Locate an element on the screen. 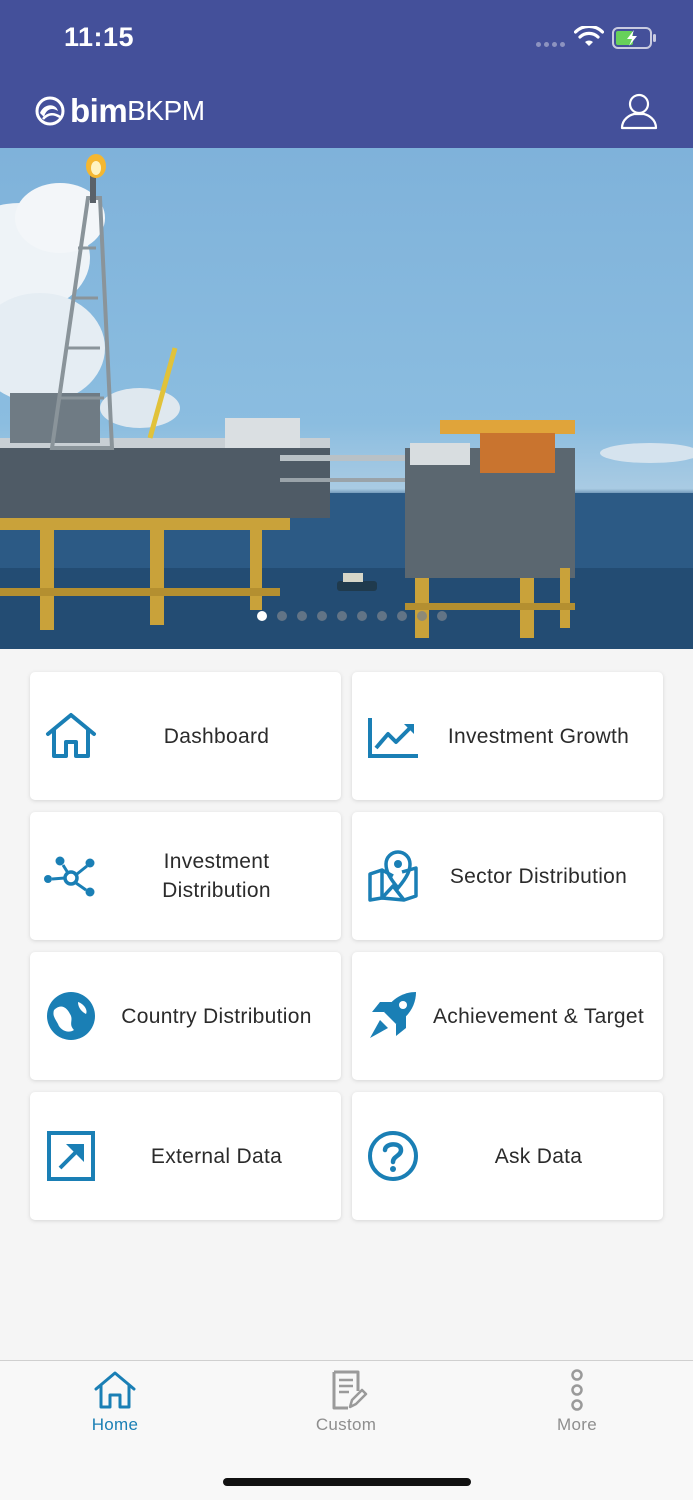 The image size is (693, 1500). question-icon is located at coordinates (393, 1156).